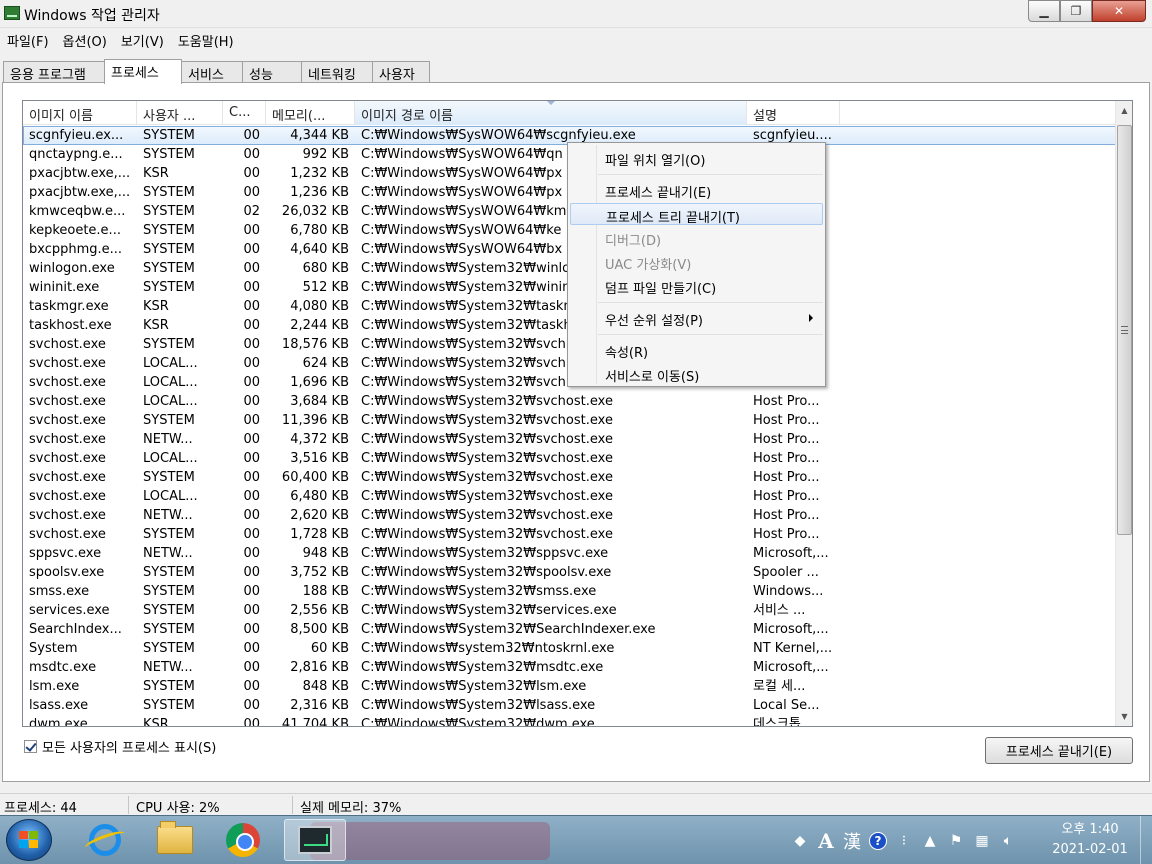 The width and height of the screenshot is (1152, 864). Describe the element at coordinates (80, 113) in the screenshot. I see `column-image-name: 이미지 이름` at that location.